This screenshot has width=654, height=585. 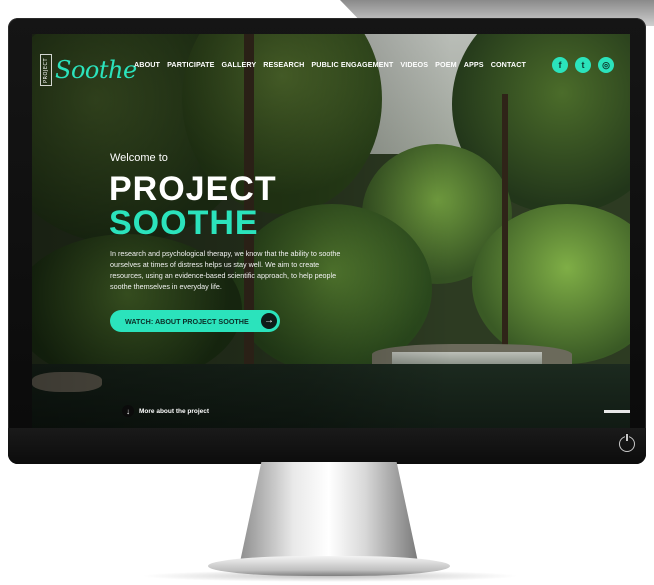 I want to click on nav-gallery: GALLERY, so click(x=238, y=64).